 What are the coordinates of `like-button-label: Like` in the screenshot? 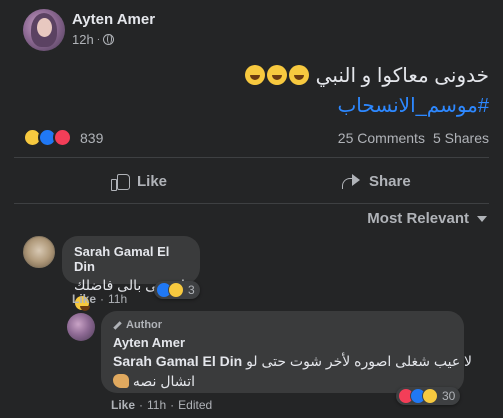 It's located at (152, 181).